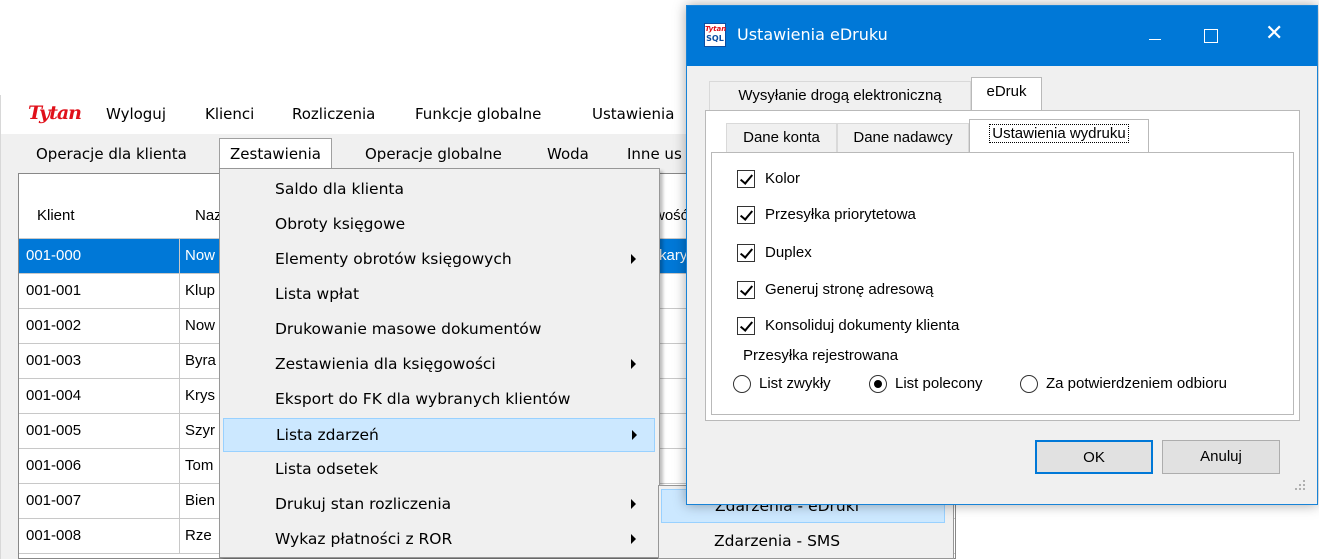 This screenshot has width=1319, height=559. Describe the element at coordinates (393, 259) in the screenshot. I see `menu-item-label: Elementy obrotów księgowych` at that location.